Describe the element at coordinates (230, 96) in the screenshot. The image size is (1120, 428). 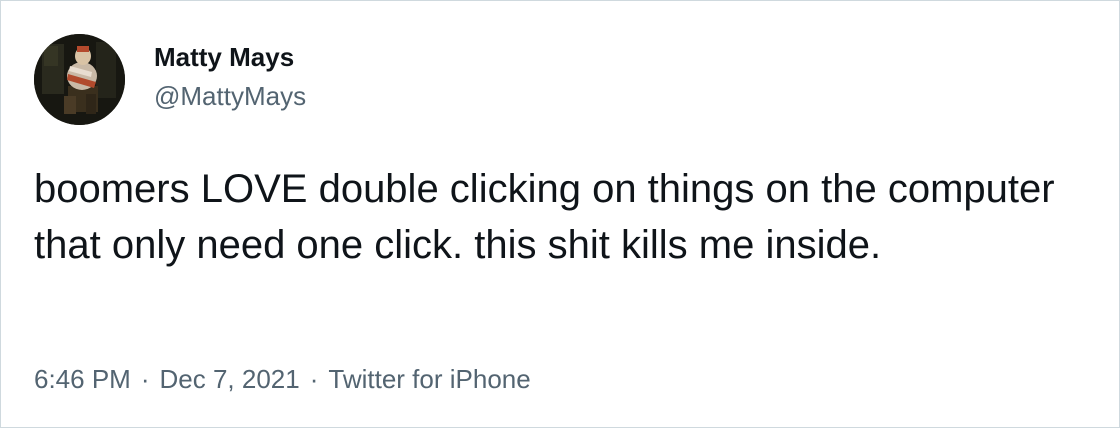
I see `user-handle: @MattyMays` at that location.